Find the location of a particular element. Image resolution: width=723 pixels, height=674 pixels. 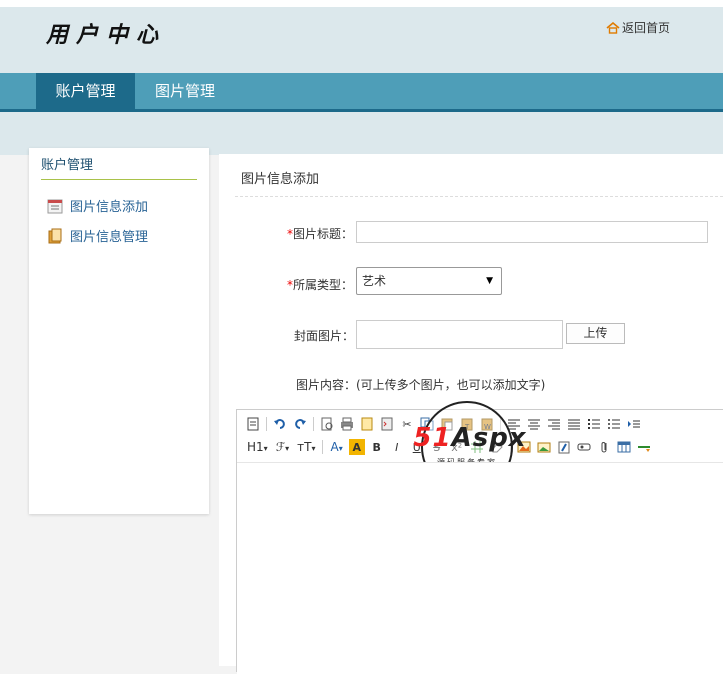

sidebar-item-add-image: 图片信息添加 is located at coordinates (97, 205).